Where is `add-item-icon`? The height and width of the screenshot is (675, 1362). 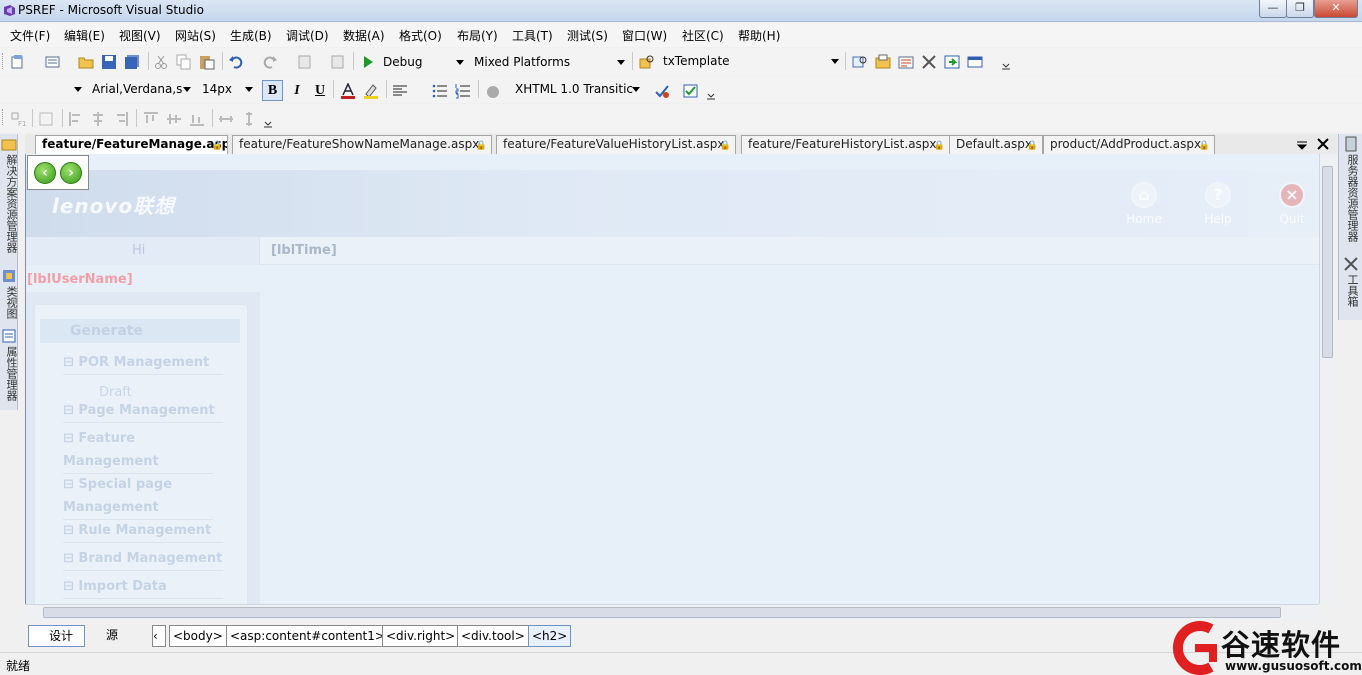
add-item-icon is located at coordinates (53, 62).